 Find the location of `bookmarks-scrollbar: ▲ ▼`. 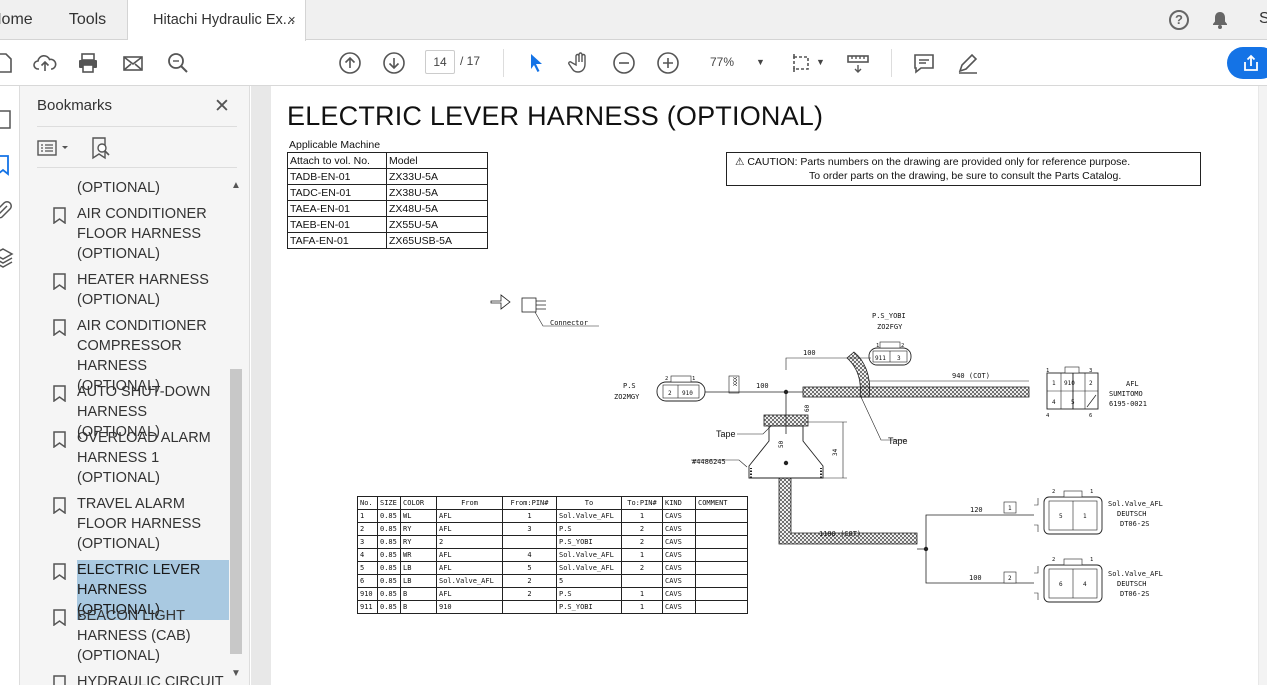

bookmarks-scrollbar: ▲ ▼ is located at coordinates (236, 429).